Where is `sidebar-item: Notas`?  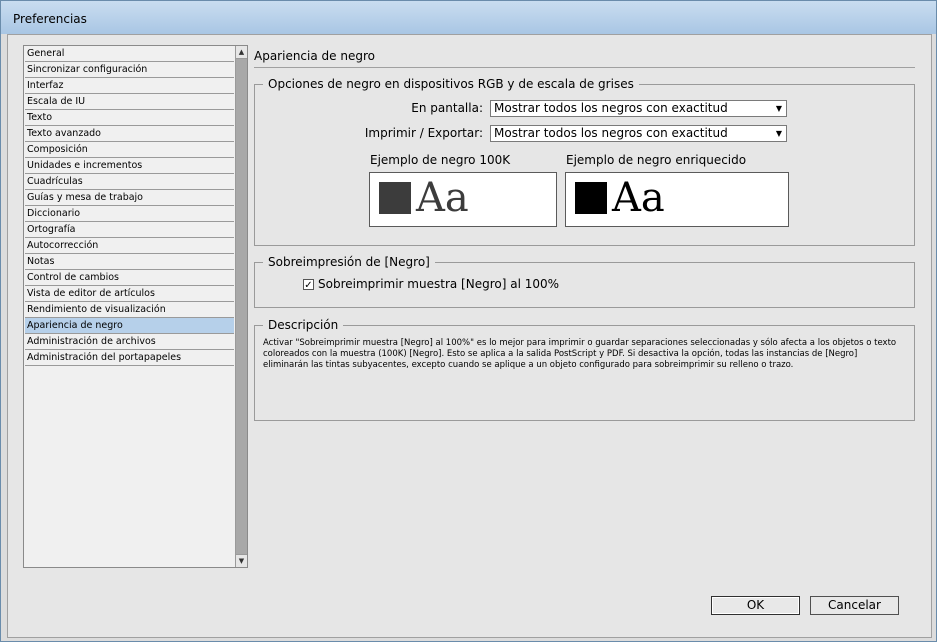 sidebar-item: Notas is located at coordinates (129, 262).